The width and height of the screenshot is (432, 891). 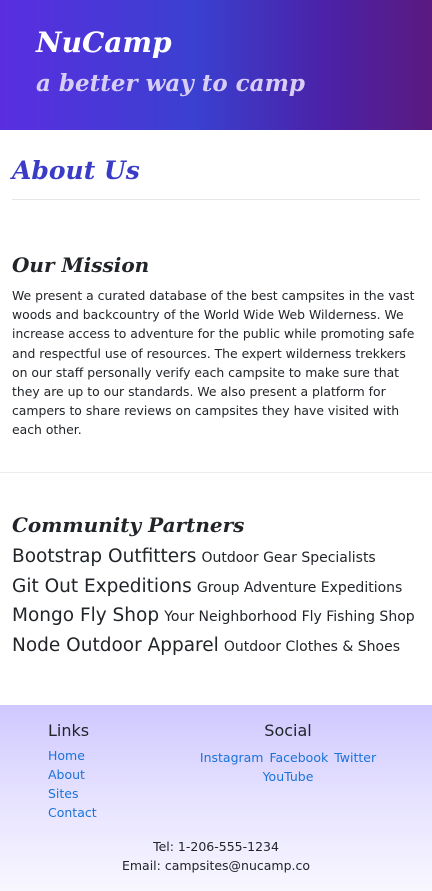 What do you see at coordinates (216, 65) in the screenshot?
I see `site-header: NuCamp a better way to camp` at bounding box center [216, 65].